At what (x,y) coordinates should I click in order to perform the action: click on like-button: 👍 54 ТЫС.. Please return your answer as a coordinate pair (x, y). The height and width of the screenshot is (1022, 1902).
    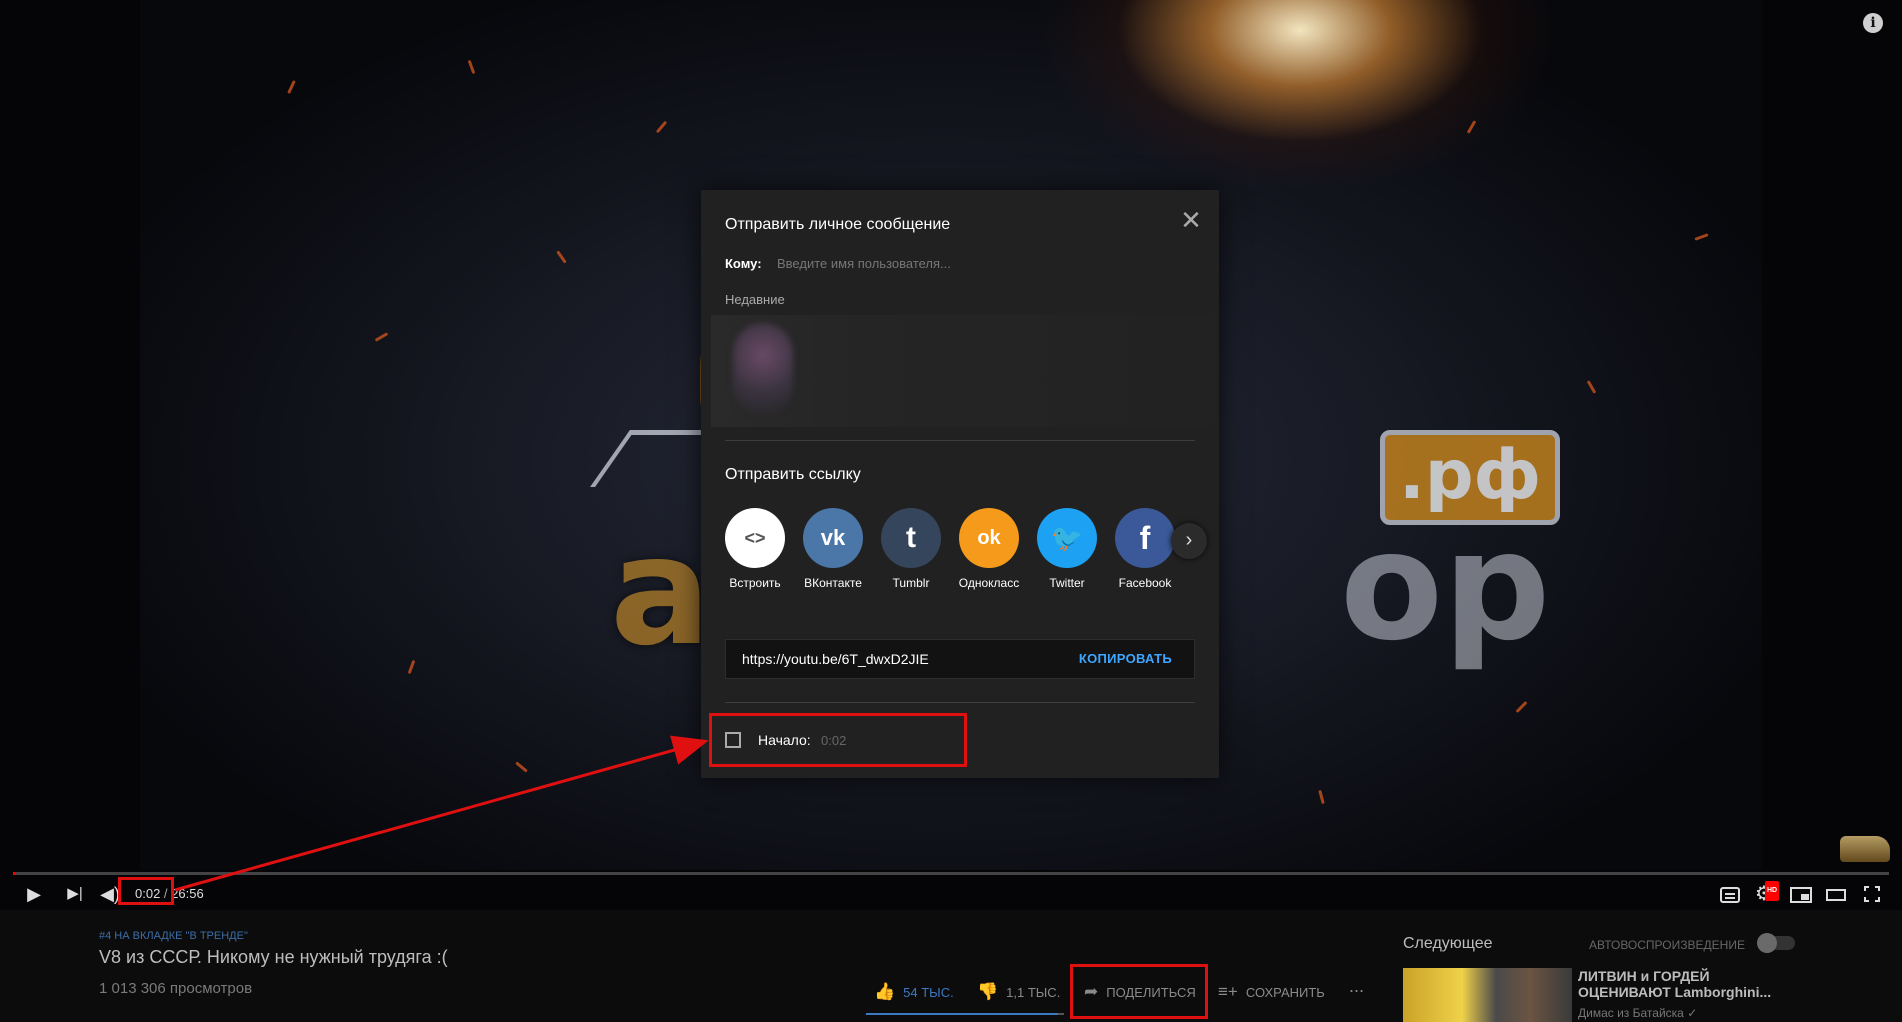
    Looking at the image, I should click on (914, 992).